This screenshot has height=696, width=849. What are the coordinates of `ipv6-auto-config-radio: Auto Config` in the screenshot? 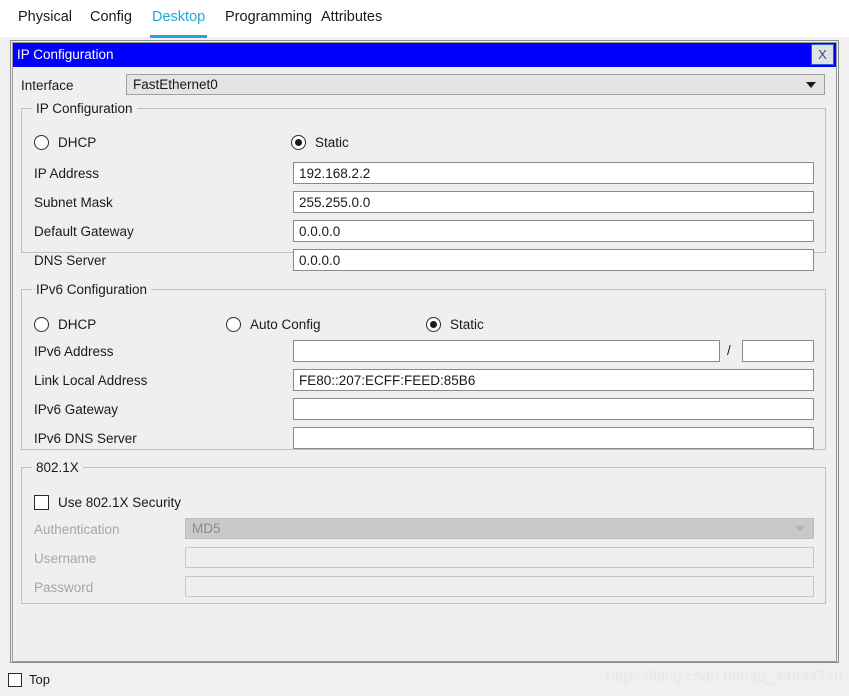 It's located at (273, 324).